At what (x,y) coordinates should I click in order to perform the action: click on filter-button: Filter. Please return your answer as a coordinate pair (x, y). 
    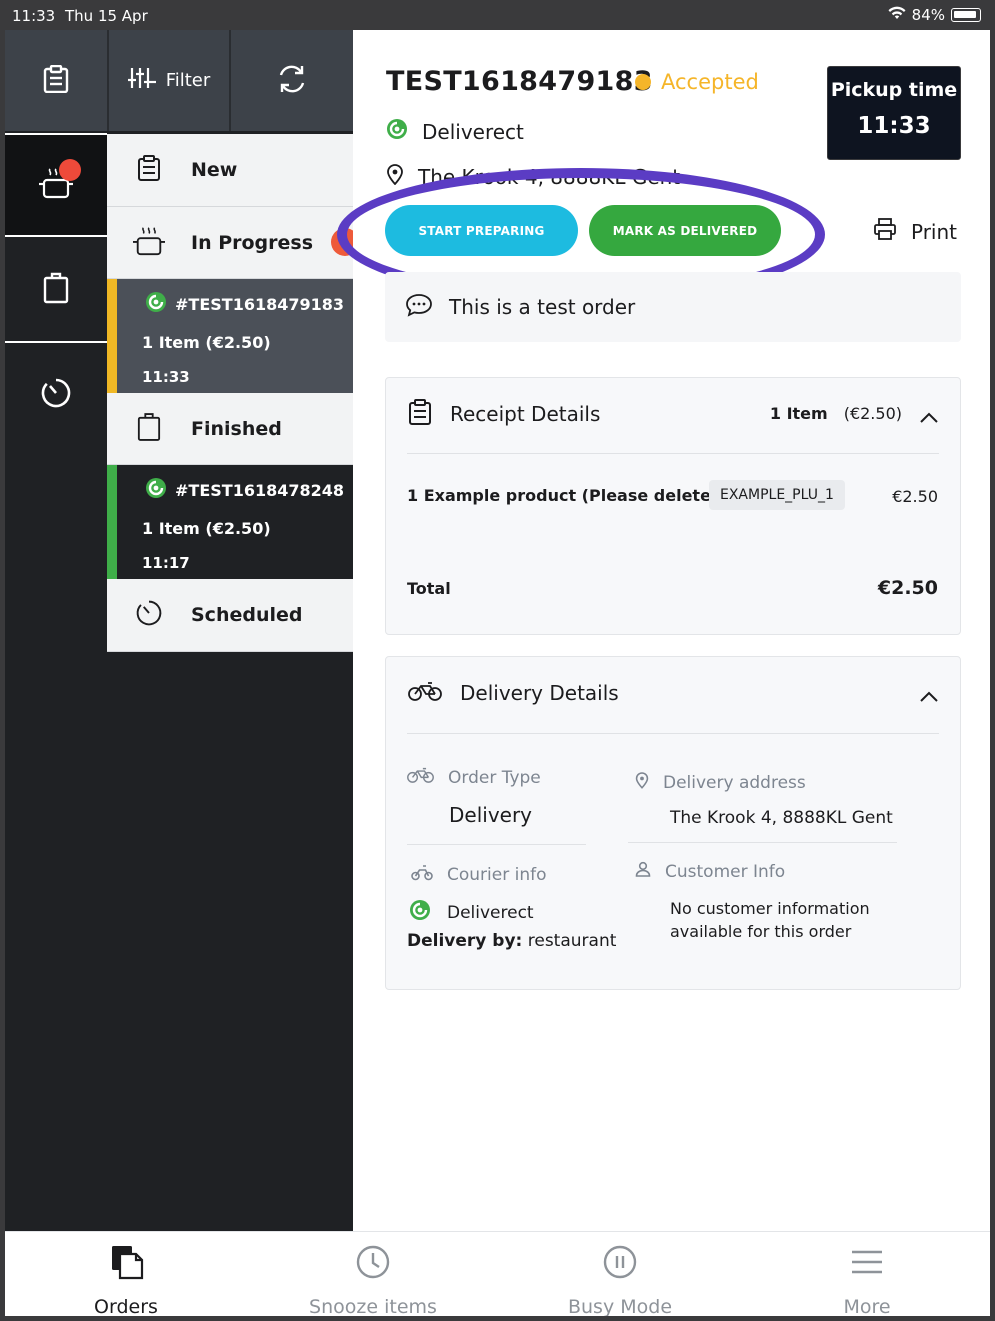
    Looking at the image, I should click on (169, 80).